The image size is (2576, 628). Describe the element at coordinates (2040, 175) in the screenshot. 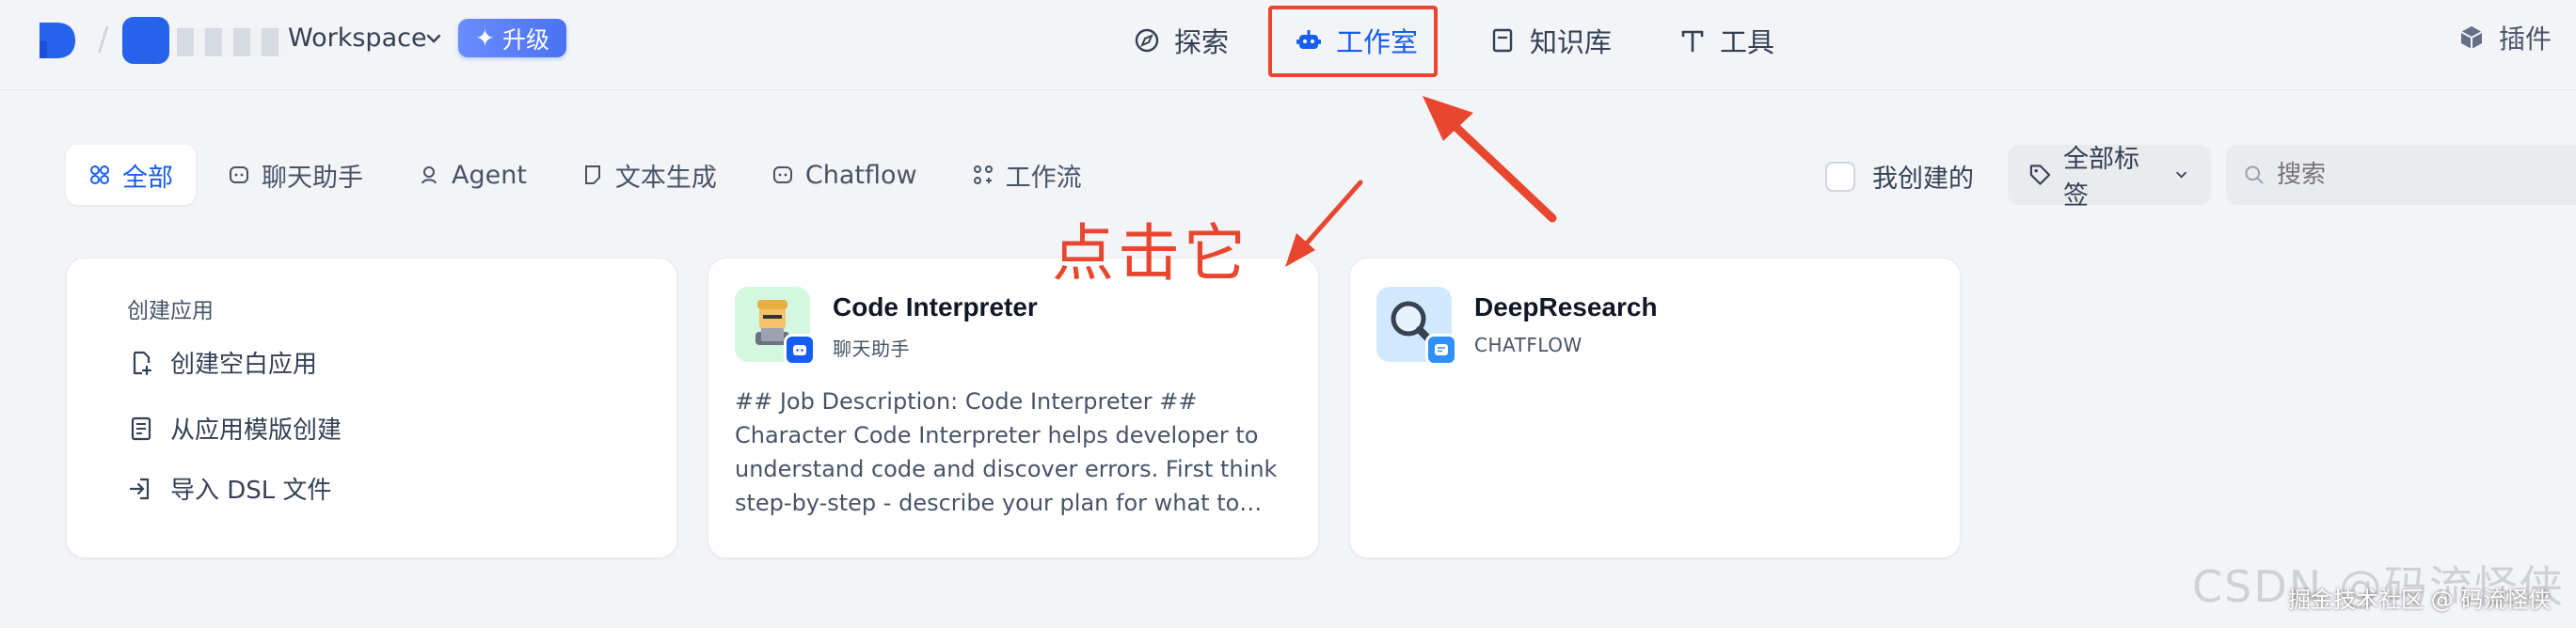

I see `tag-icon` at that location.